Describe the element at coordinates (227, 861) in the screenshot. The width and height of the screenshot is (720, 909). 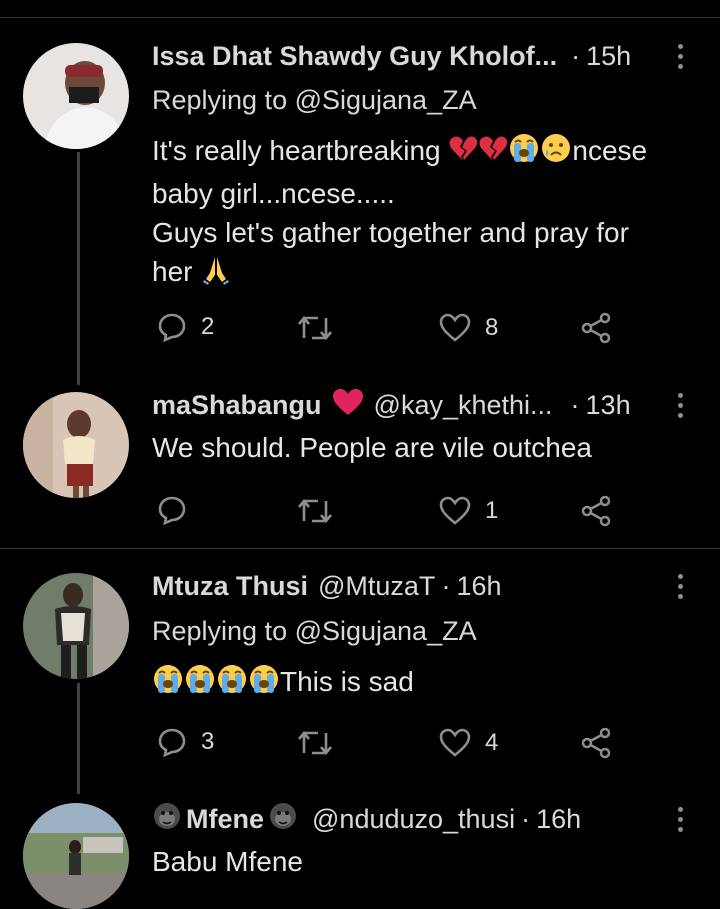
I see `tweet-text: Babu Mfene` at that location.